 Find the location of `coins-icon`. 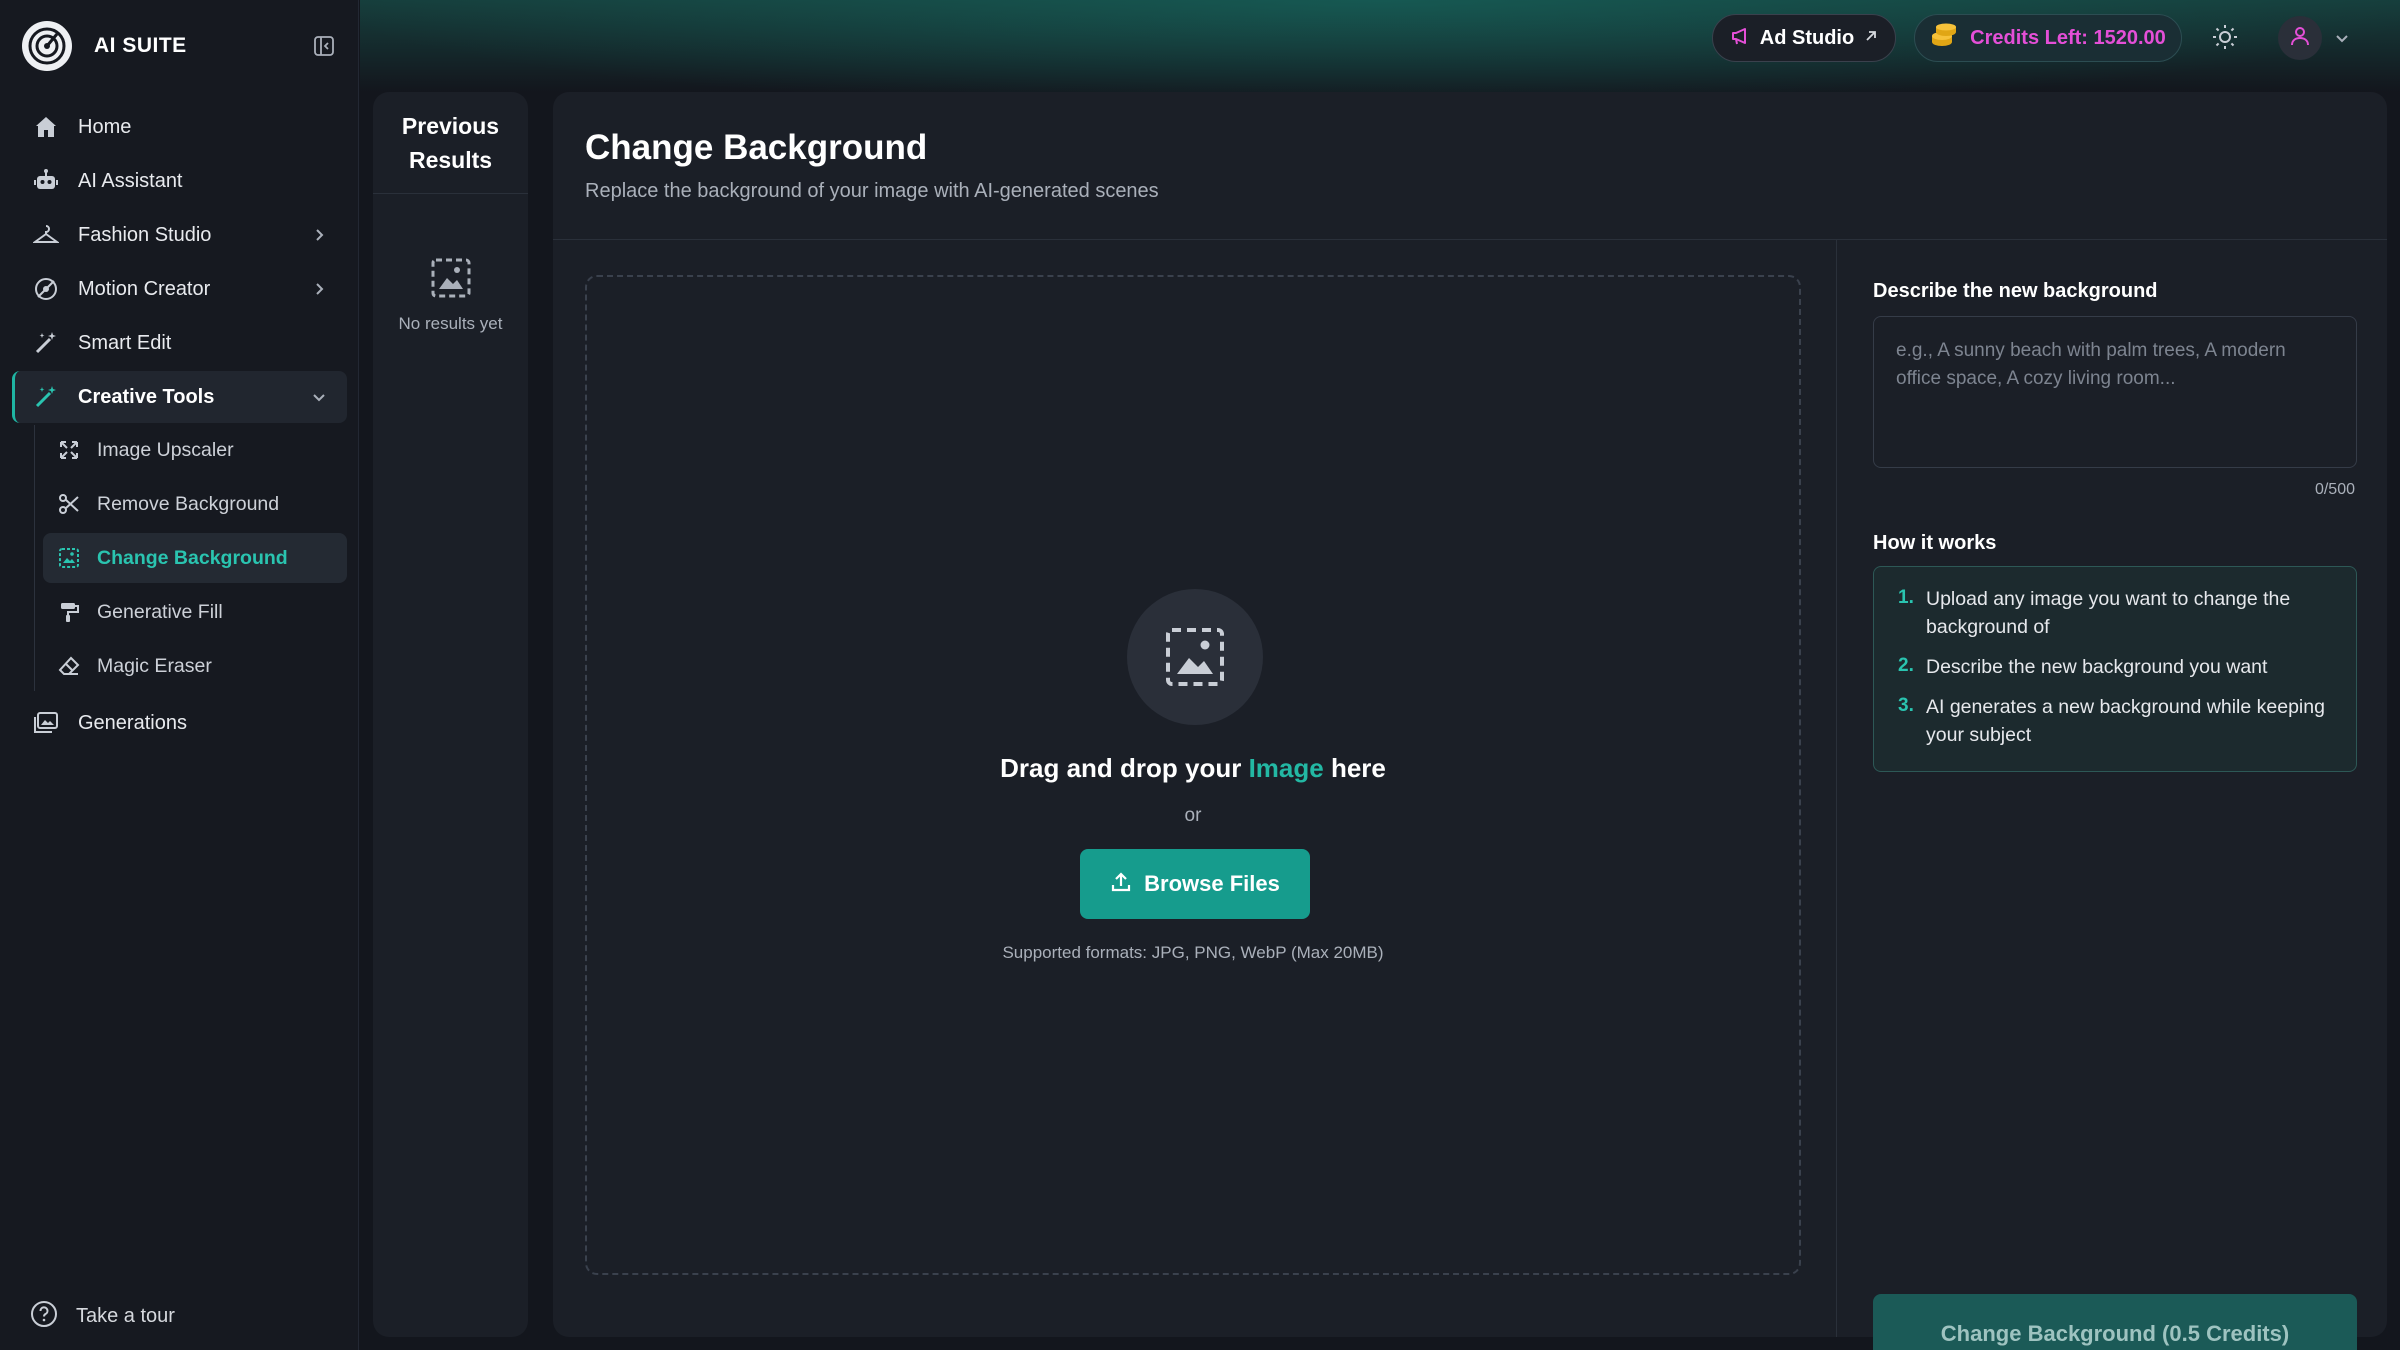

coins-icon is located at coordinates (1944, 38).